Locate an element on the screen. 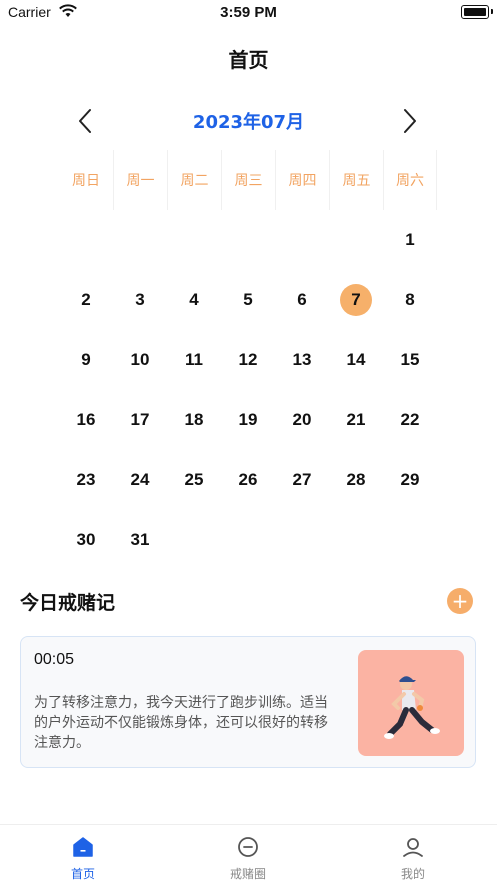 This screenshot has width=497, height=884. calendar-day-number: 17 is located at coordinates (140, 419).